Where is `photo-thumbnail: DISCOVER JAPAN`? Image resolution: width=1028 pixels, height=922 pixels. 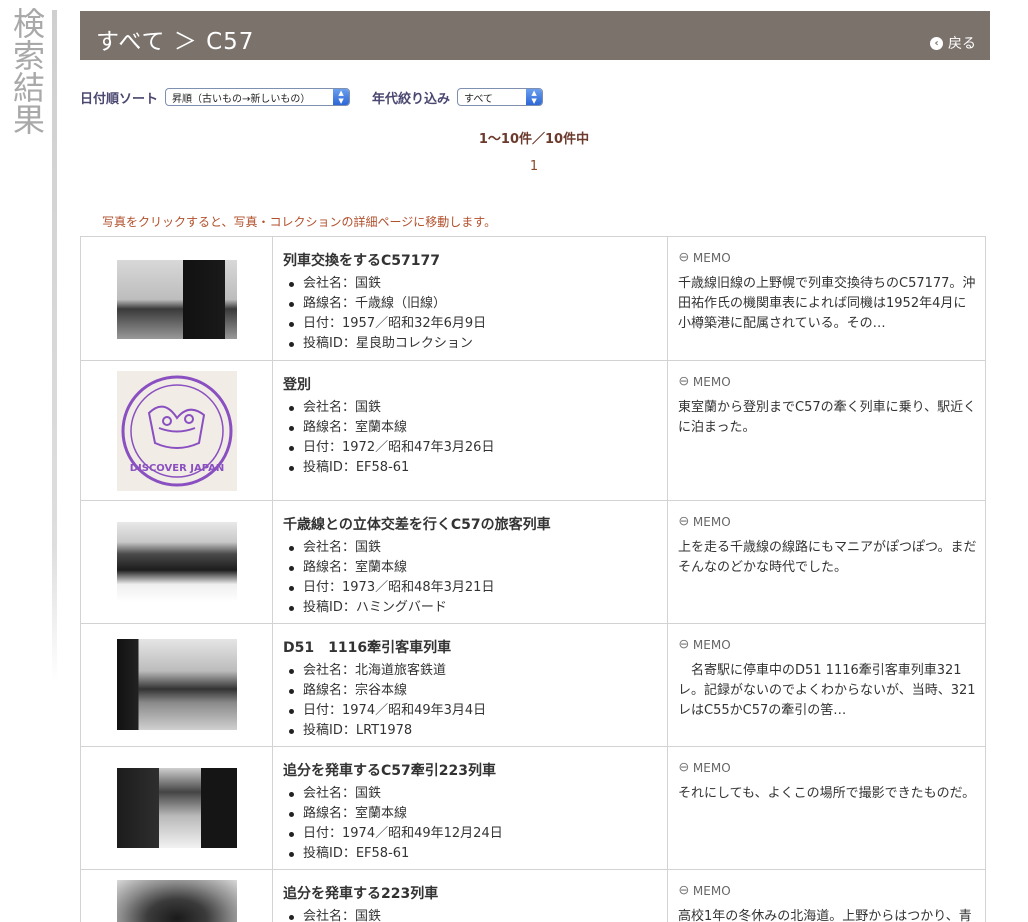
photo-thumbnail: DISCOVER JAPAN is located at coordinates (176, 431).